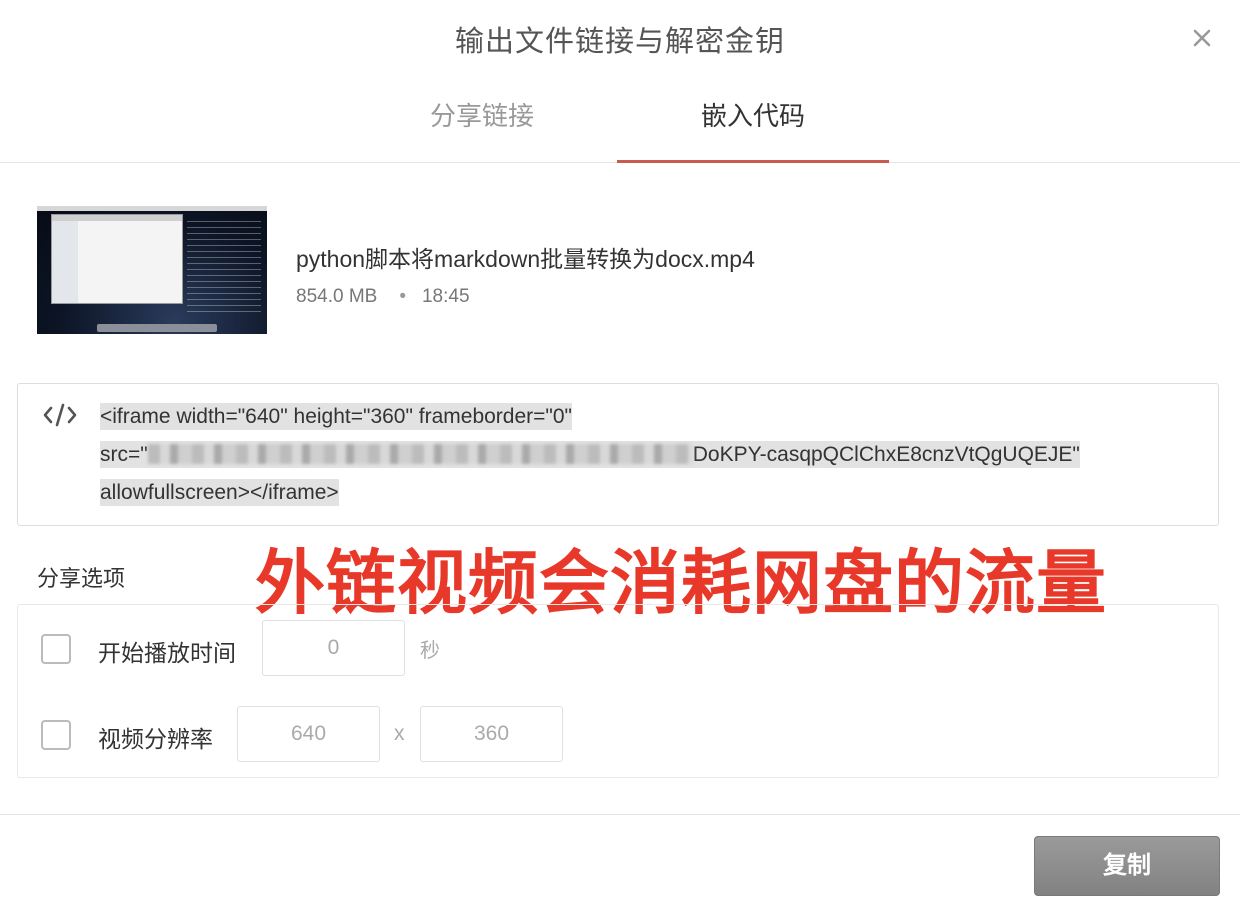  What do you see at coordinates (619, 42) in the screenshot?
I see `dialog-title: 输出文件链接与解密金钥` at bounding box center [619, 42].